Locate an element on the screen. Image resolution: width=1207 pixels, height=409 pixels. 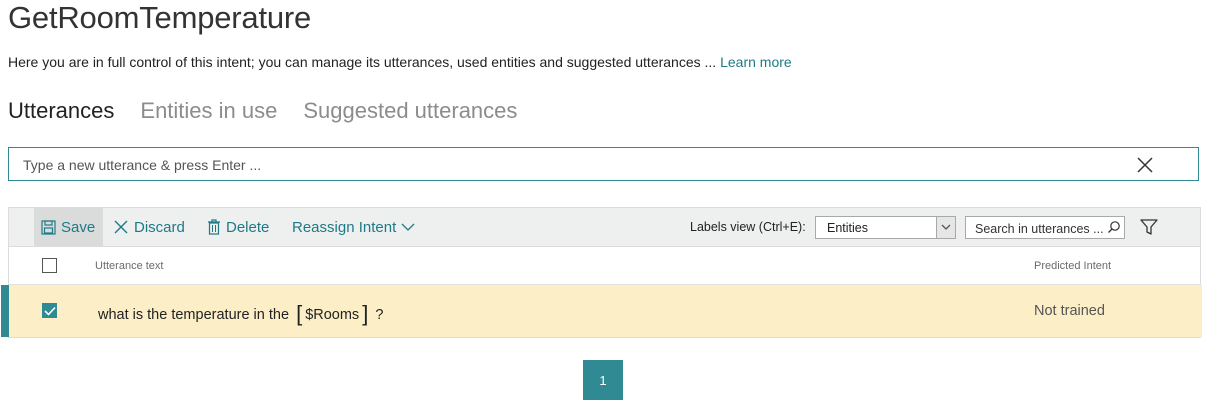
save-button: Save is located at coordinates (68, 227).